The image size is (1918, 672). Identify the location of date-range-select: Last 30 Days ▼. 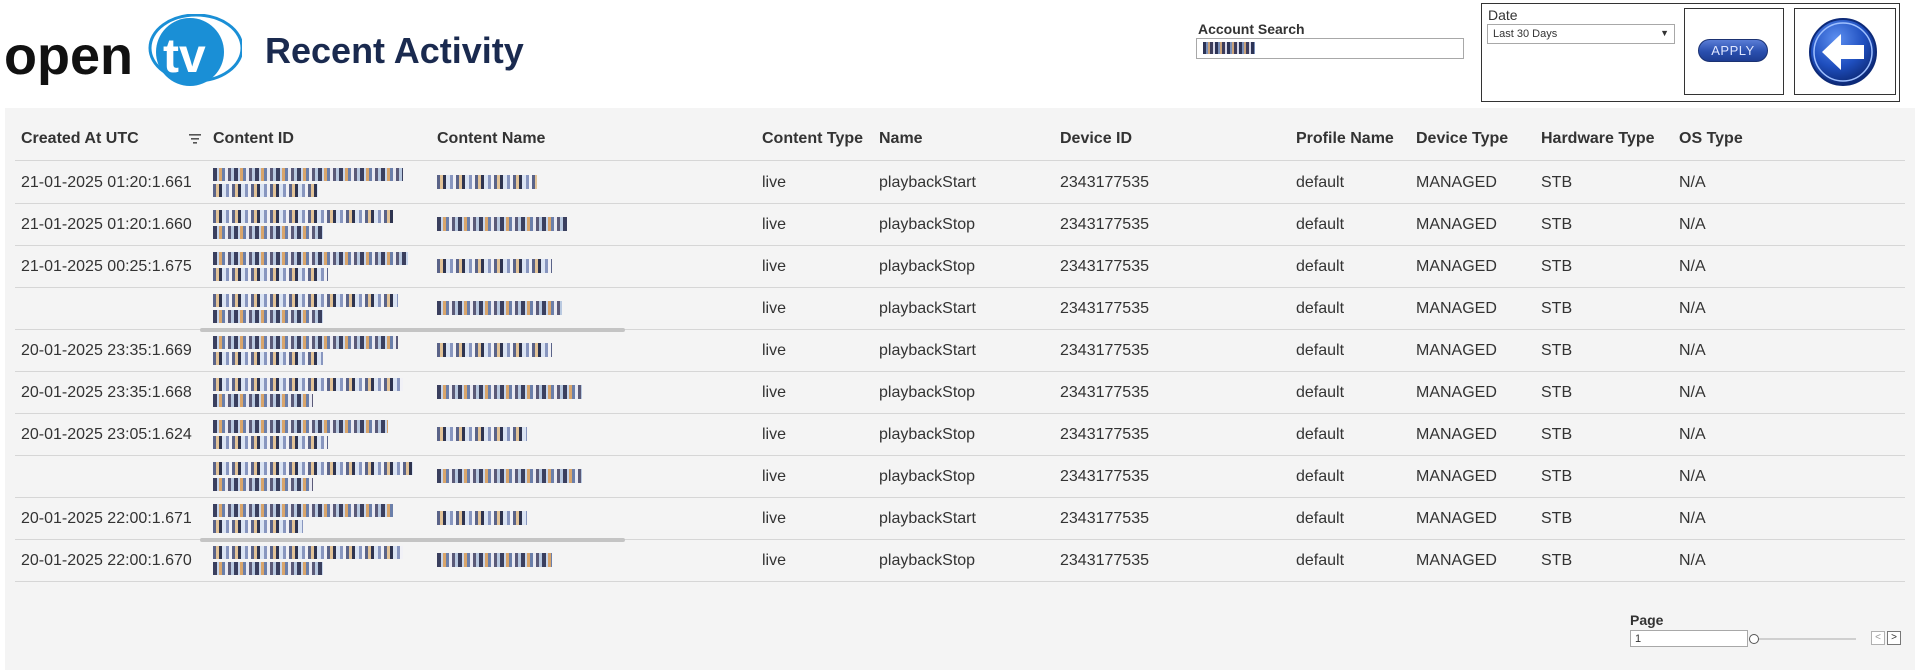
(1581, 34).